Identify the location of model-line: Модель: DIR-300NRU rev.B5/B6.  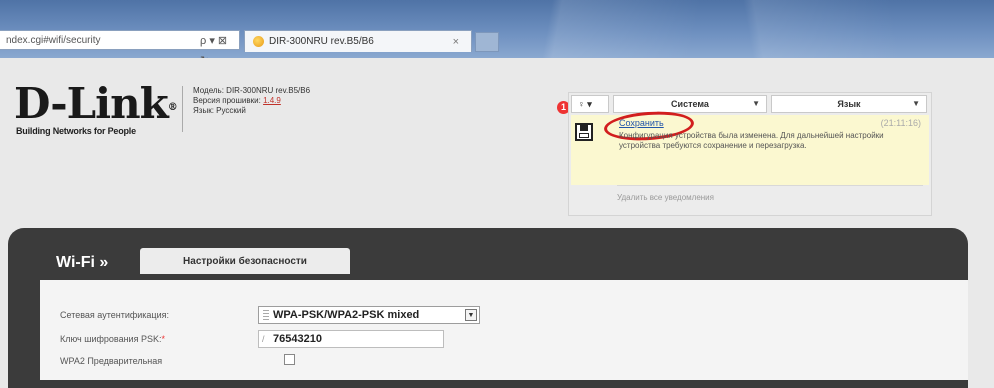
(252, 90).